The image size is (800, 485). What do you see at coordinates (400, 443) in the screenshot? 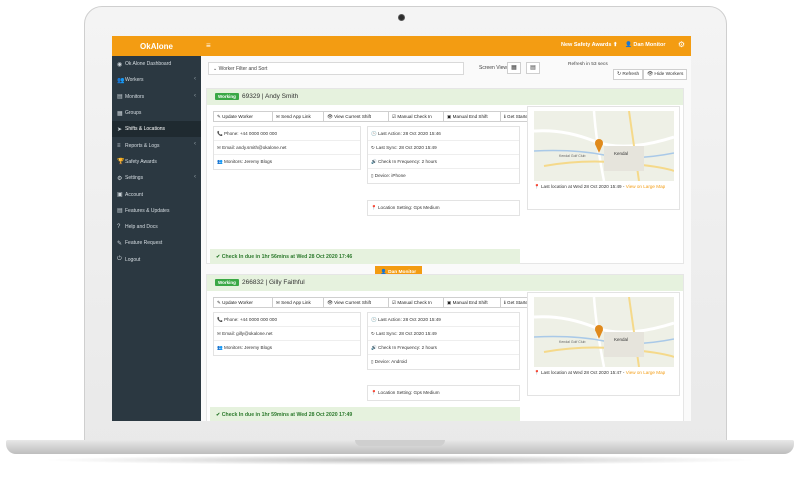
I see `laptop-notch` at bounding box center [400, 443].